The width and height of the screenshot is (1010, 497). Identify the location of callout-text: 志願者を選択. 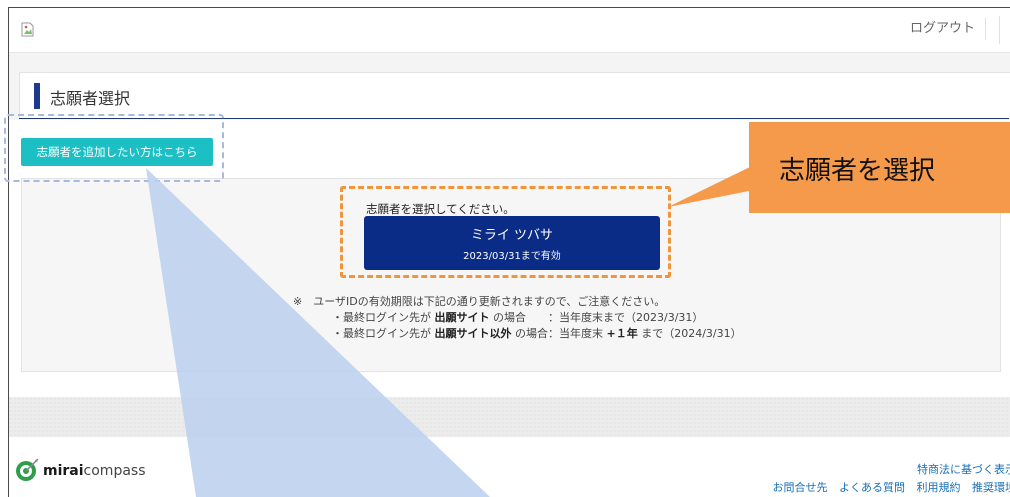
(857, 171).